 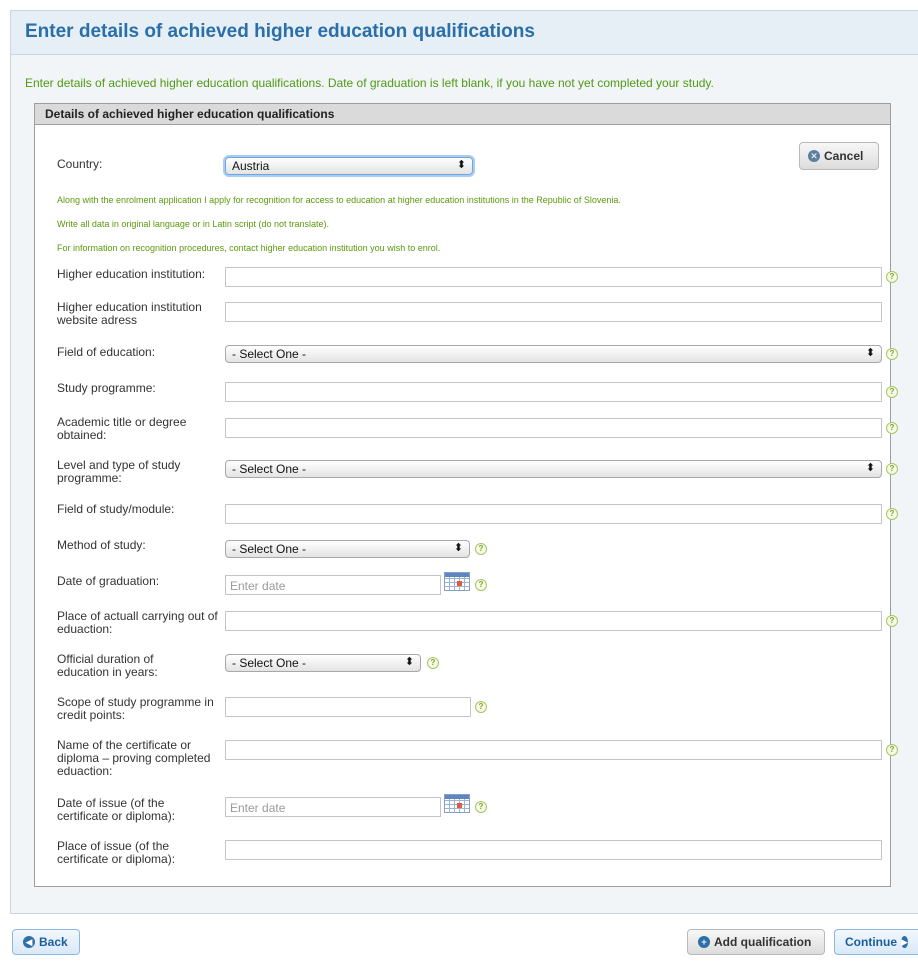 I want to click on method-label: Method of study:, so click(x=101, y=545).